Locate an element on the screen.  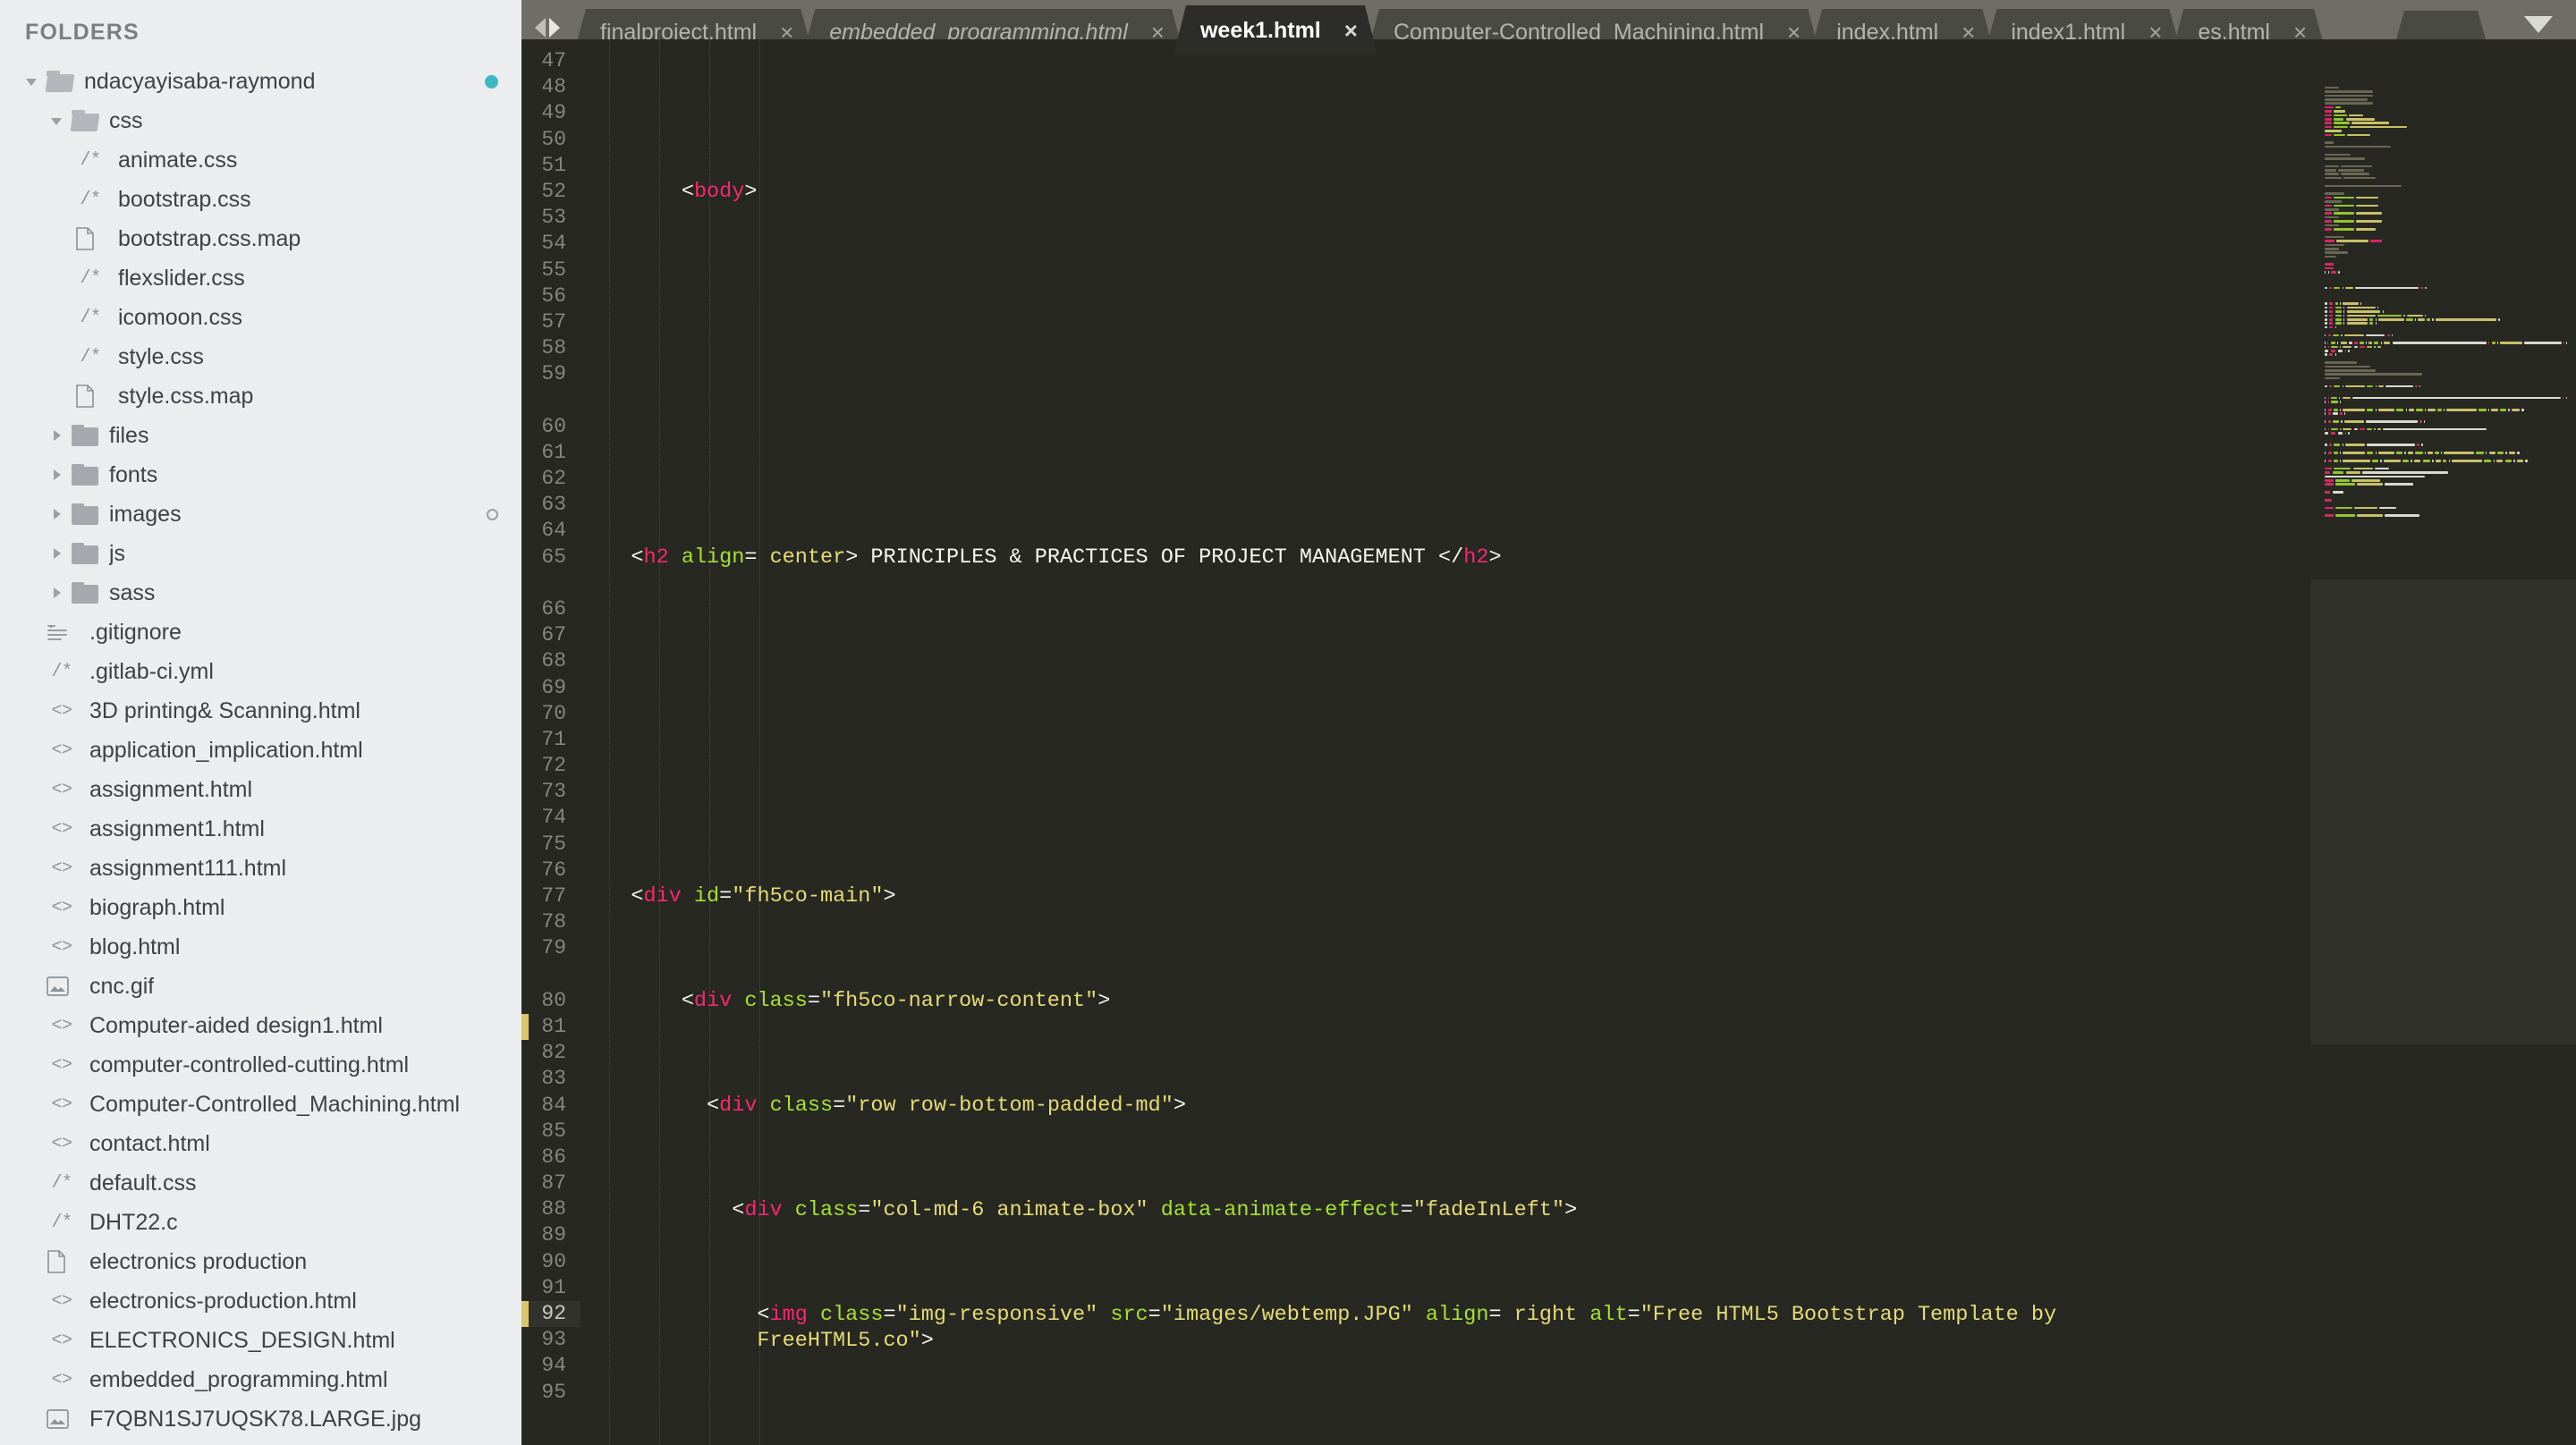
tab-prev-arrow-icon is located at coordinates (540, 28).